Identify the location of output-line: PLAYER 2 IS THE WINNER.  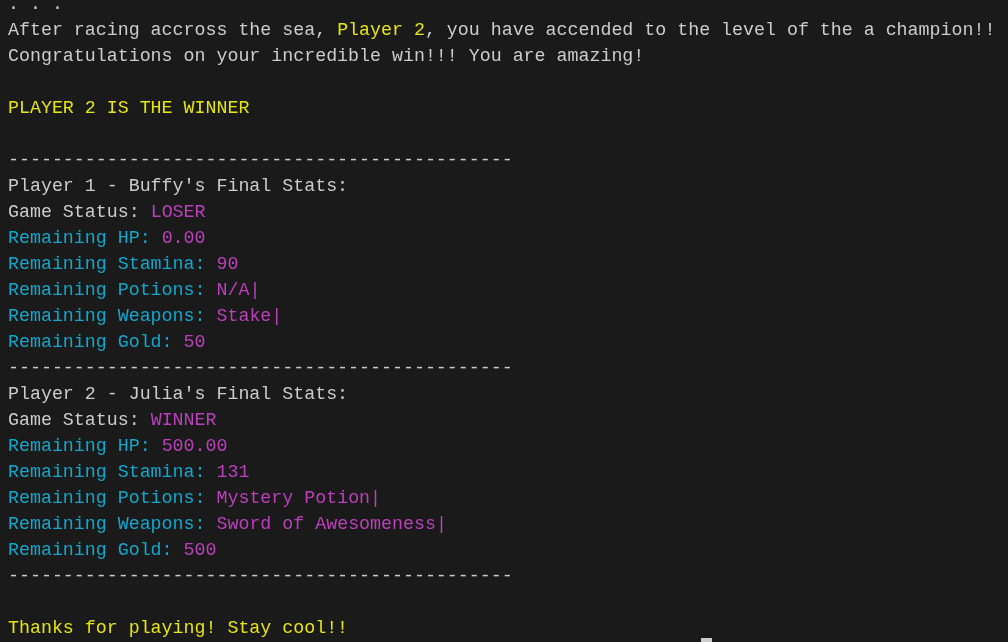
(129, 108).